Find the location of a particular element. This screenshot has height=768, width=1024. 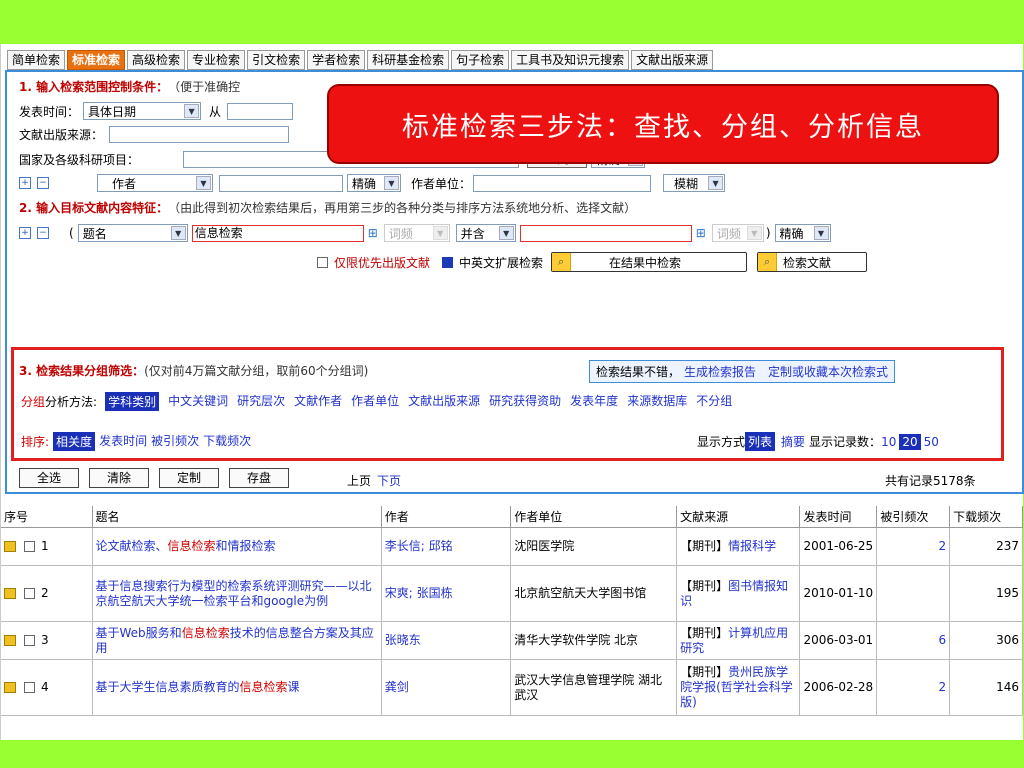

title-text: 论文献检索、 is located at coordinates (132, 546).